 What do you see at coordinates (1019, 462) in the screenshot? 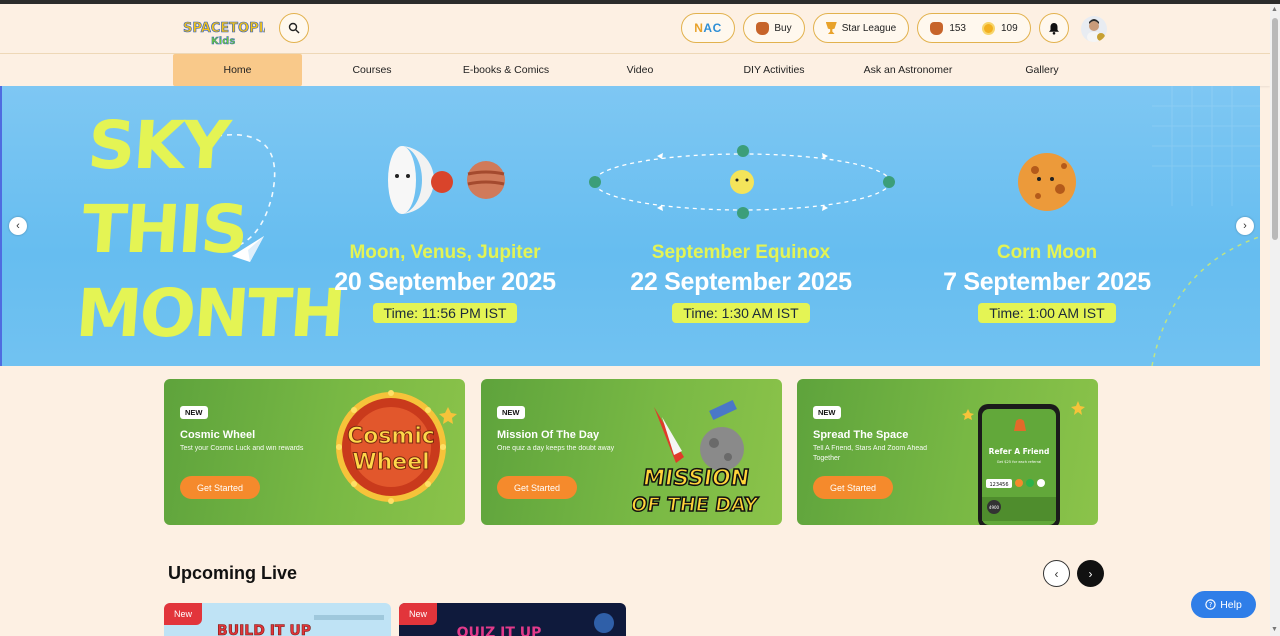
I see `svg-text: Get $25 for each referral` at bounding box center [1019, 462].